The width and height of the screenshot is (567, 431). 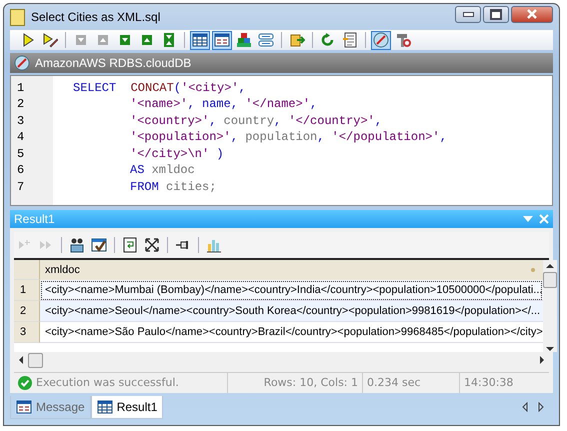 I want to click on window-title: Select Cities as XML.sql, so click(x=96, y=17).